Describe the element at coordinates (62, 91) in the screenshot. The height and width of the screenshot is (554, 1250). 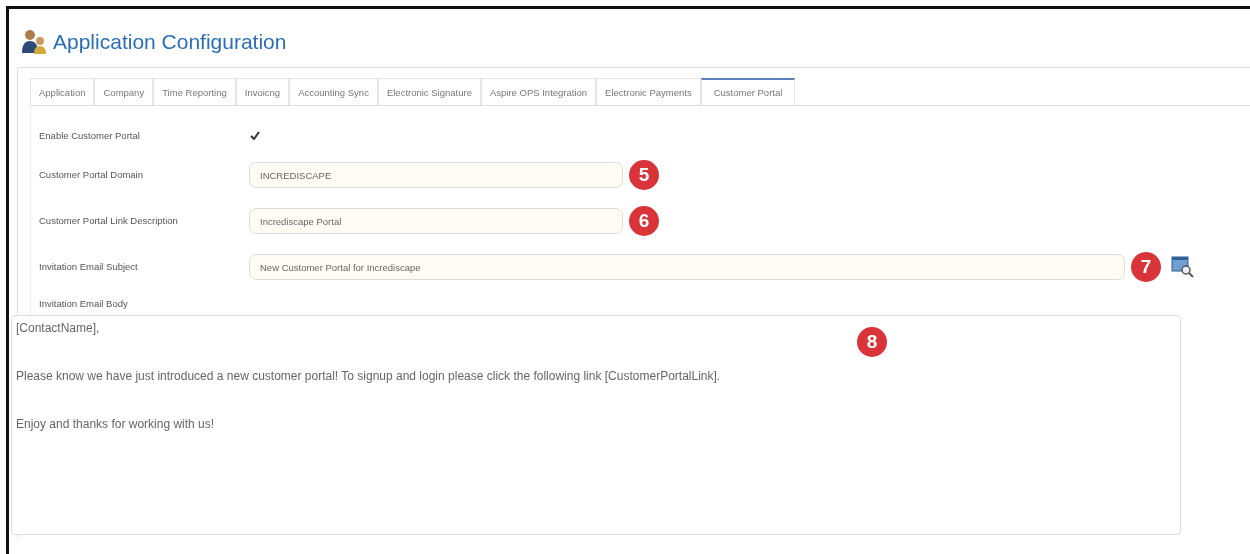
I see `tab: Application` at that location.